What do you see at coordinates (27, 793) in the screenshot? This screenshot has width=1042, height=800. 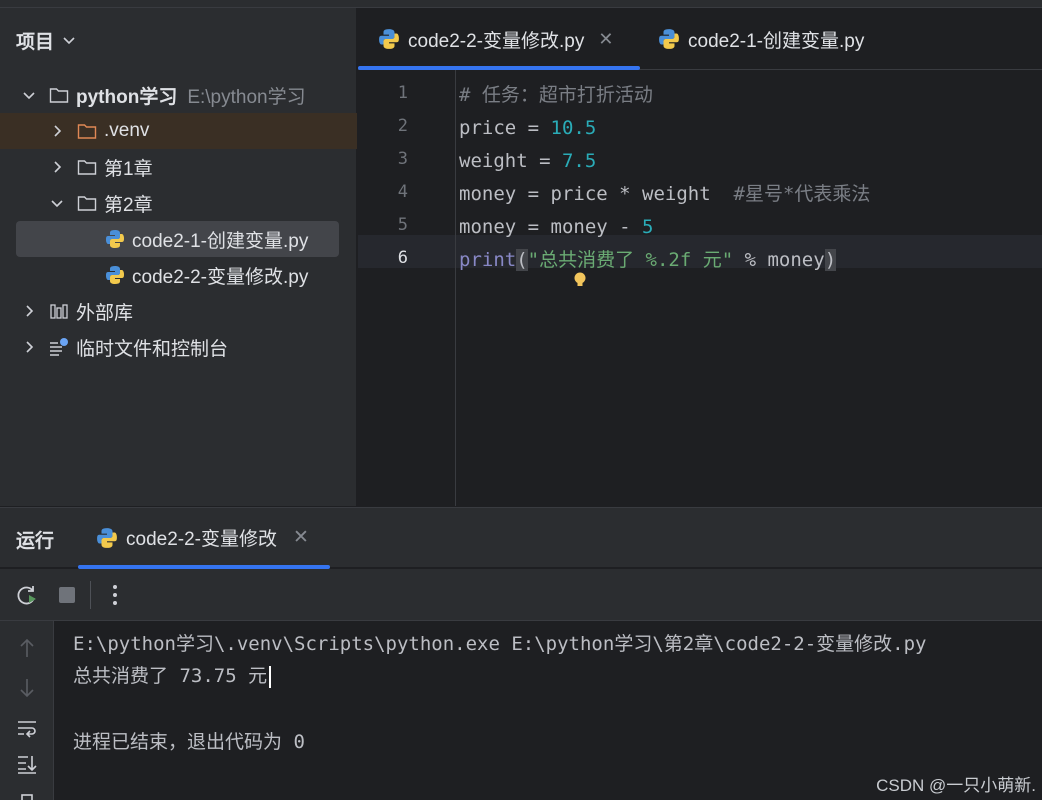 I see `print-icon` at bounding box center [27, 793].